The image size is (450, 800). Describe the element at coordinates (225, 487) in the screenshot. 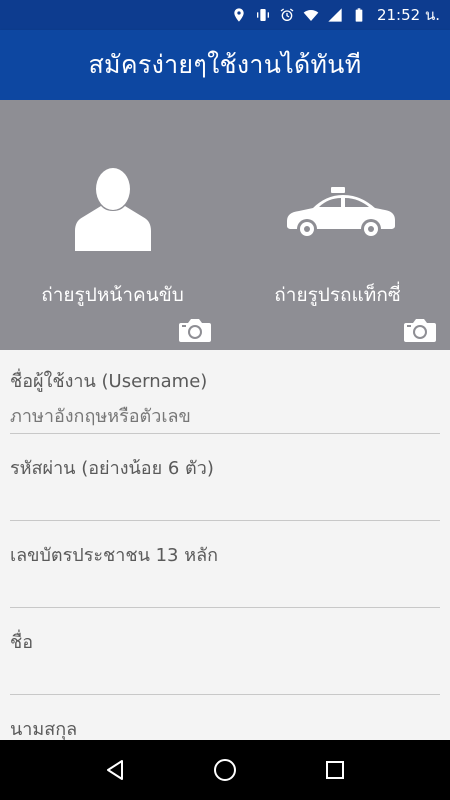

I see `password-field: รหัสผ่าน (อย่างน้อย 6 ตัว)` at that location.